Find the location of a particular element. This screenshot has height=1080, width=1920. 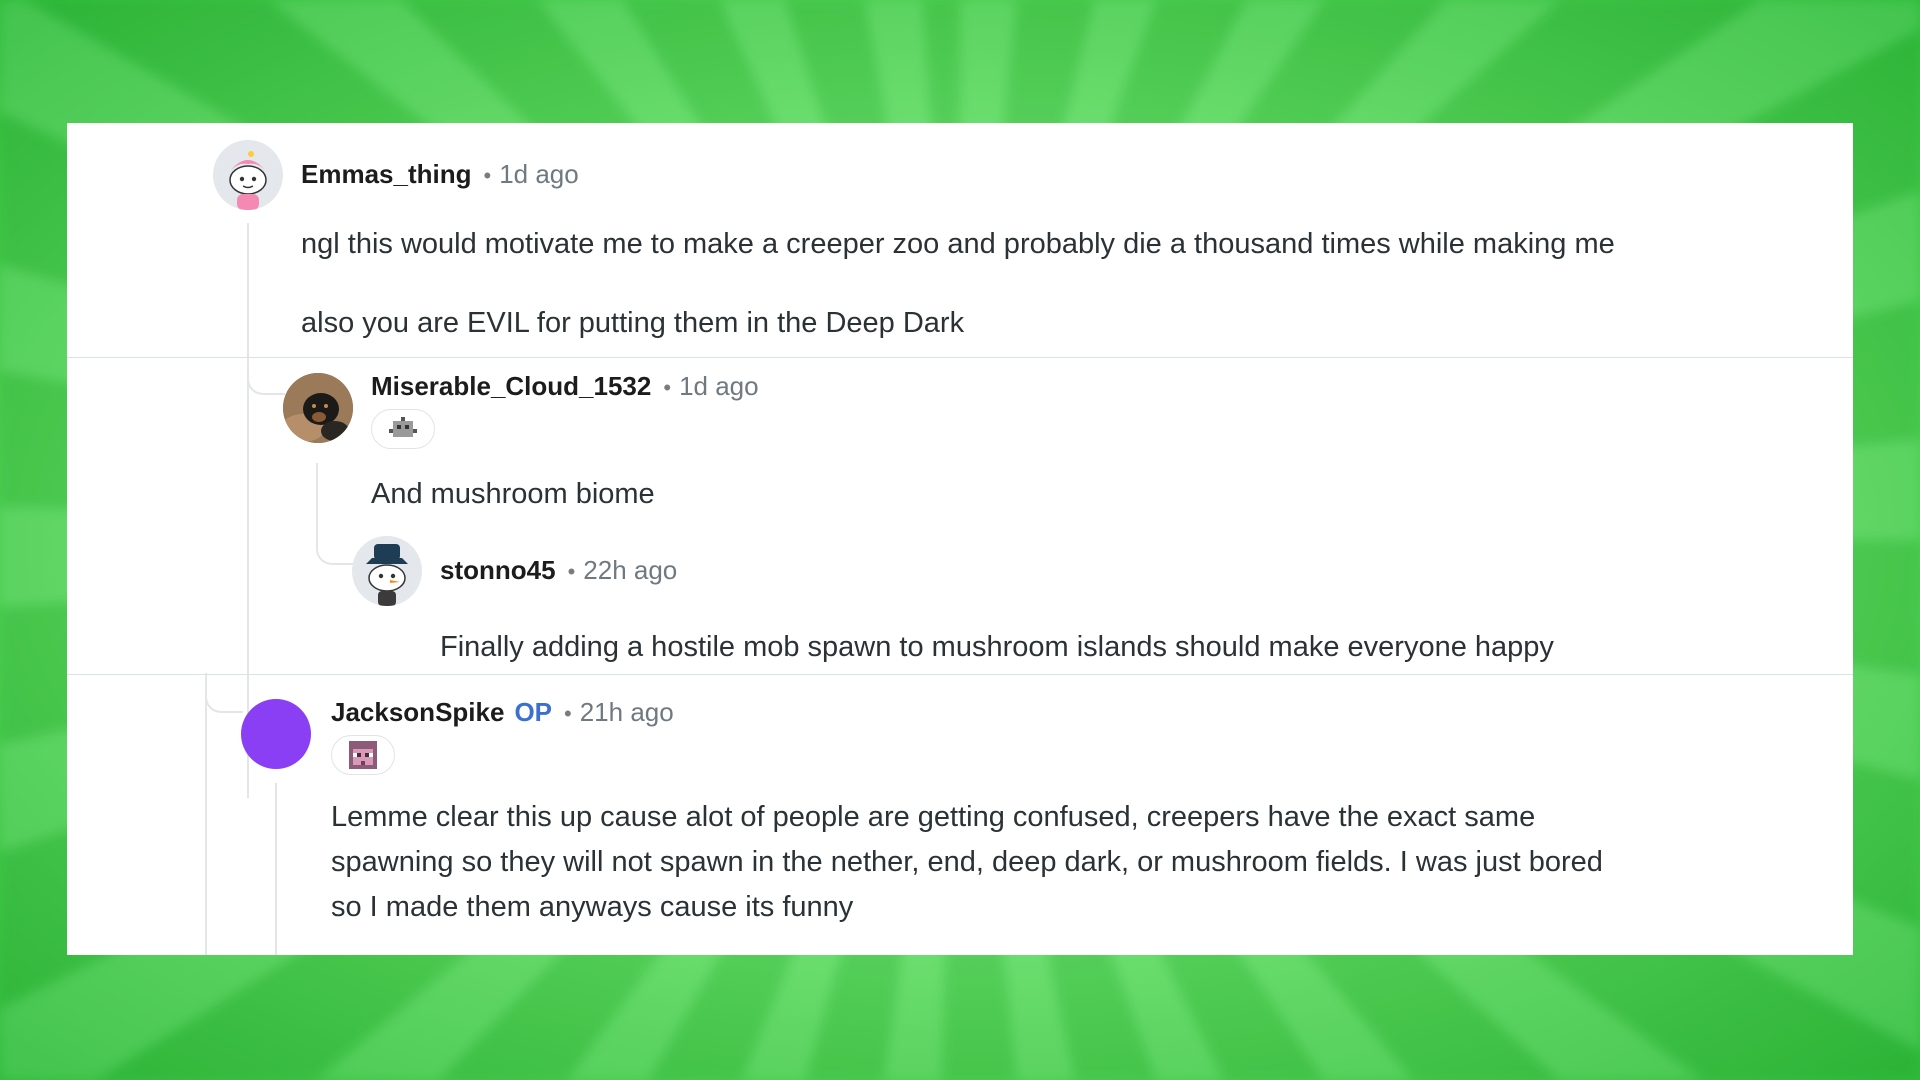

timestamp: 21h ago is located at coordinates (627, 712).